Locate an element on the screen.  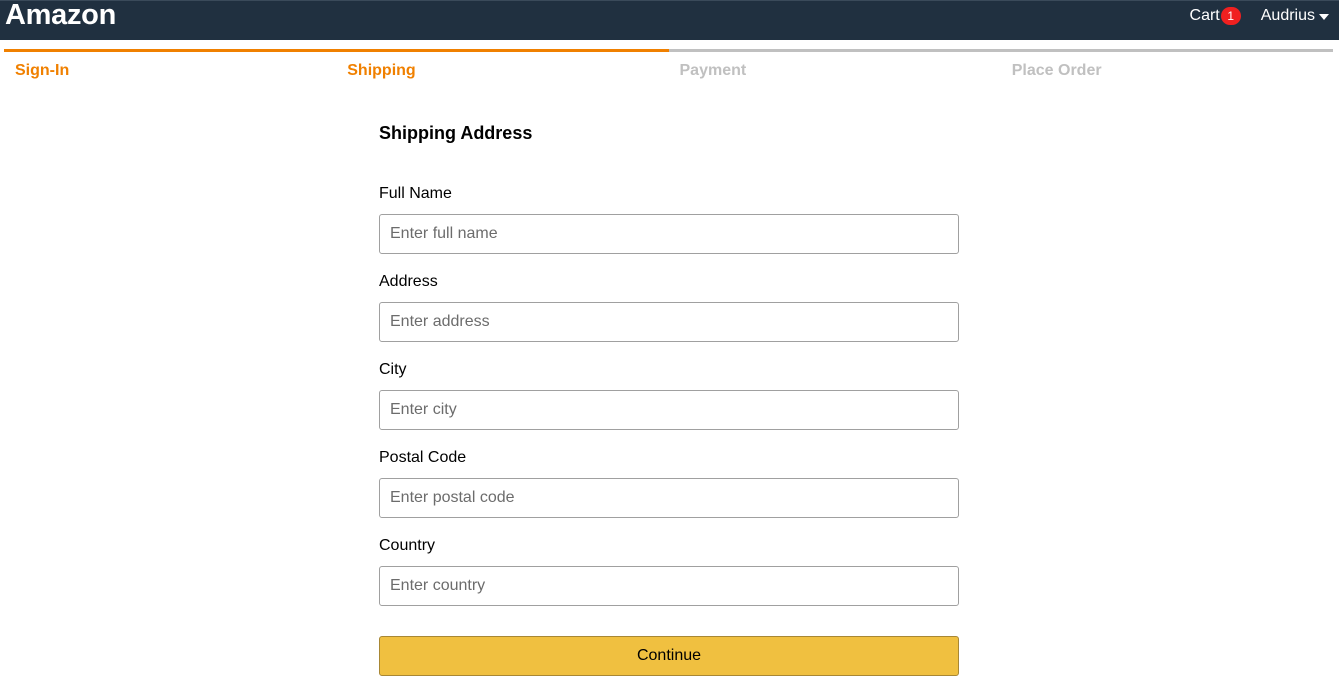
full-name-group: Full Name is located at coordinates (669, 219).